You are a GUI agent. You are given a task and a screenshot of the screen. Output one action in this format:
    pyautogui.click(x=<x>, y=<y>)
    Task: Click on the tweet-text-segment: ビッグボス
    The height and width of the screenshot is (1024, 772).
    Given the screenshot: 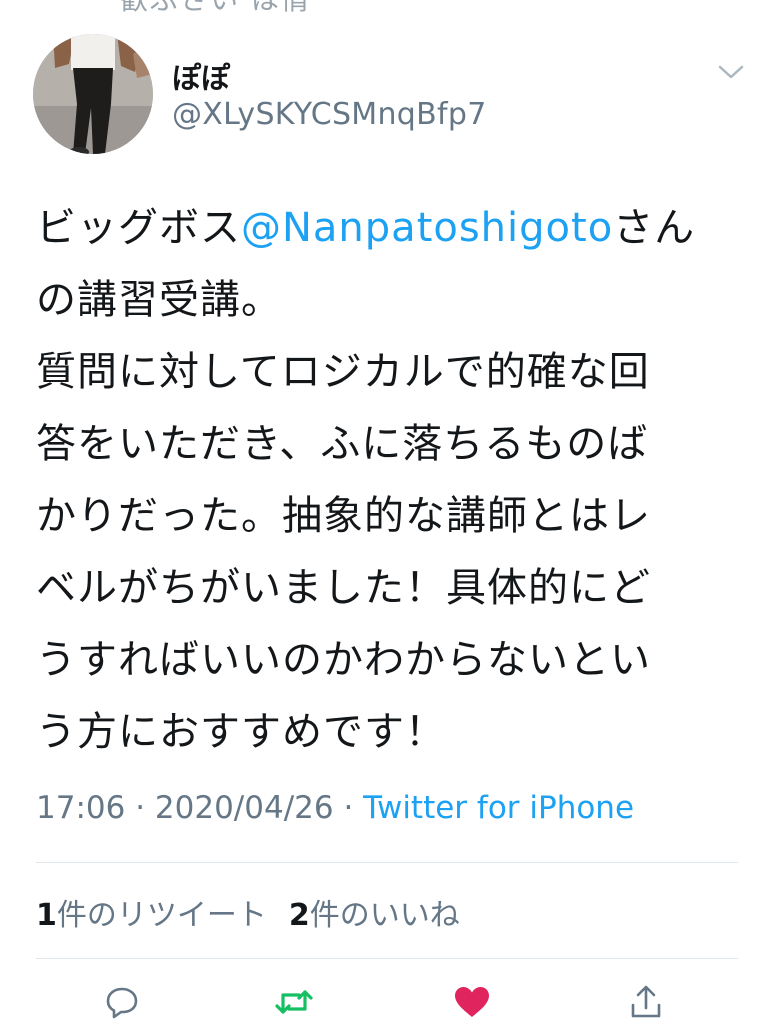 What is the action you would take?
    pyautogui.click(x=138, y=228)
    